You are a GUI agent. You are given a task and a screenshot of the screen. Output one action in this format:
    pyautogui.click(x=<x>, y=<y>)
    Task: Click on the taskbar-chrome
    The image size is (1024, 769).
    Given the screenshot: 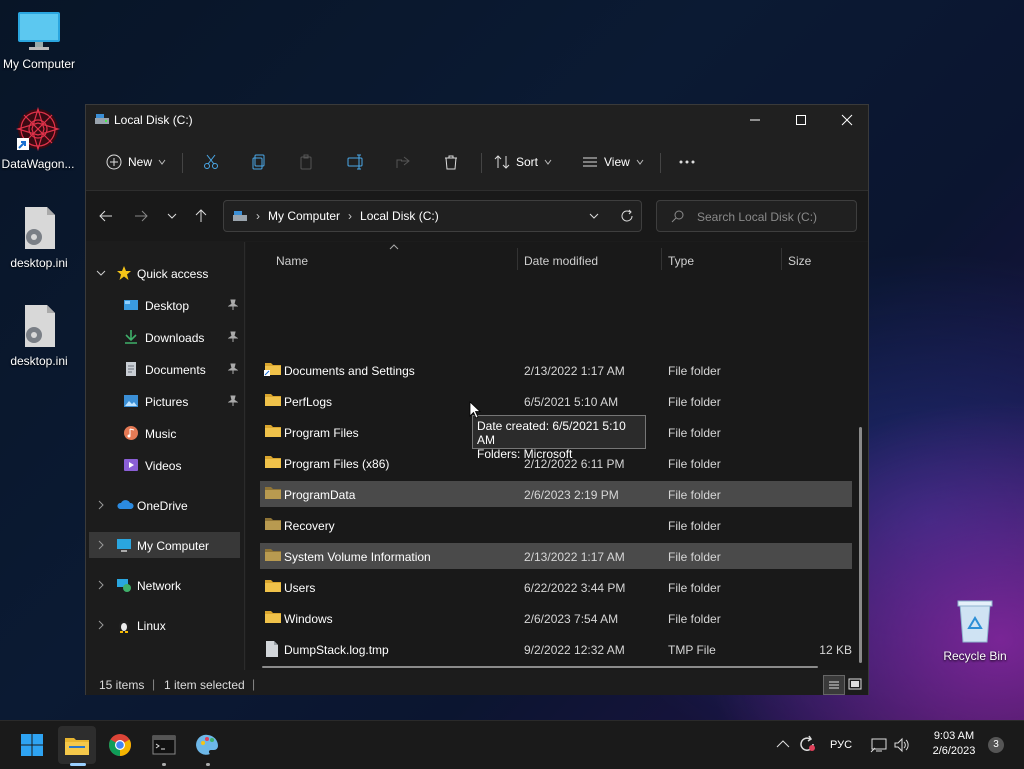 What is the action you would take?
    pyautogui.click(x=120, y=745)
    